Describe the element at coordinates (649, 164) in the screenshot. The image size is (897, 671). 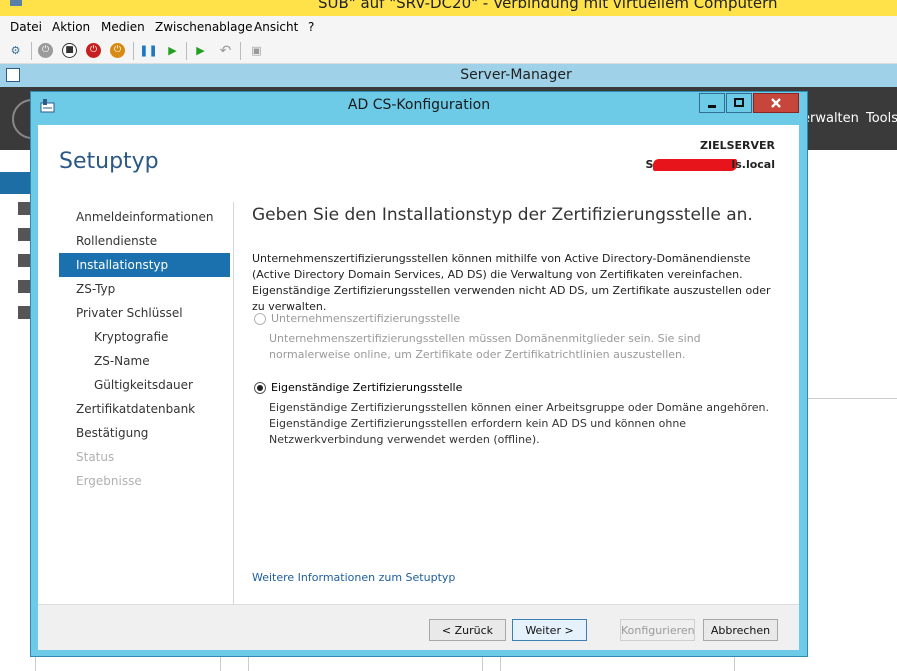
I see `target-server-prefix: S` at that location.